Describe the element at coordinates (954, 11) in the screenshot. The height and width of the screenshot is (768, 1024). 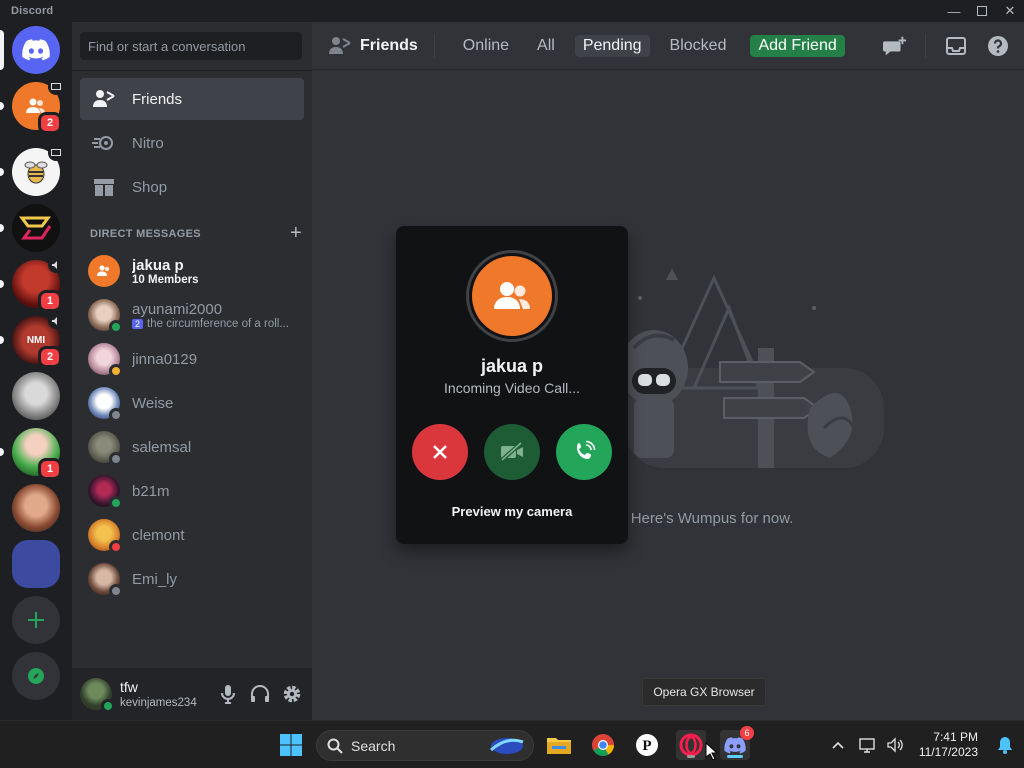
I see `minimize-button: —` at that location.